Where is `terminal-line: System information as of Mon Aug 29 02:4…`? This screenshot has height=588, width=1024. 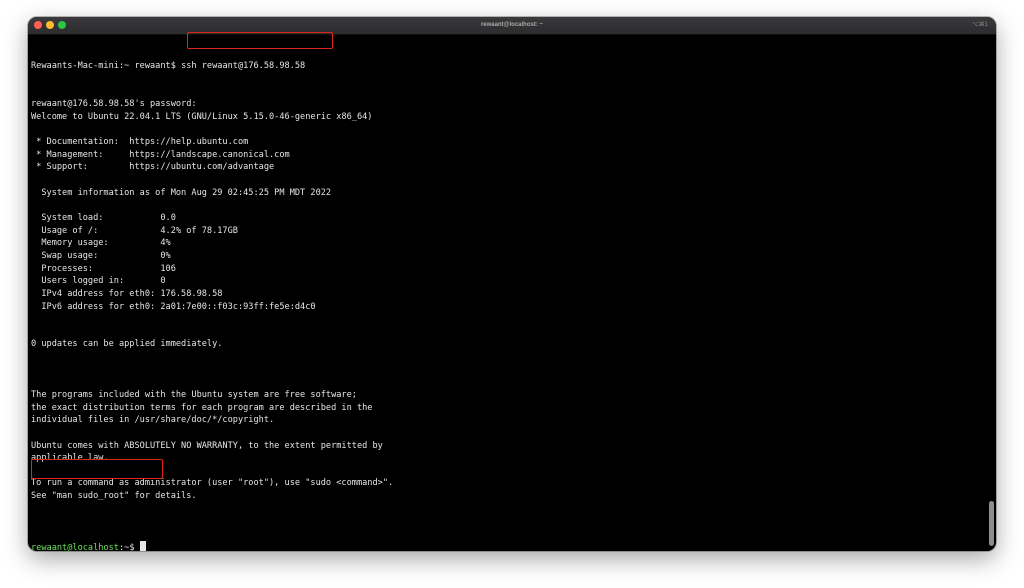
terminal-line: System information as of Mon Aug 29 02:4… is located at coordinates (181, 192).